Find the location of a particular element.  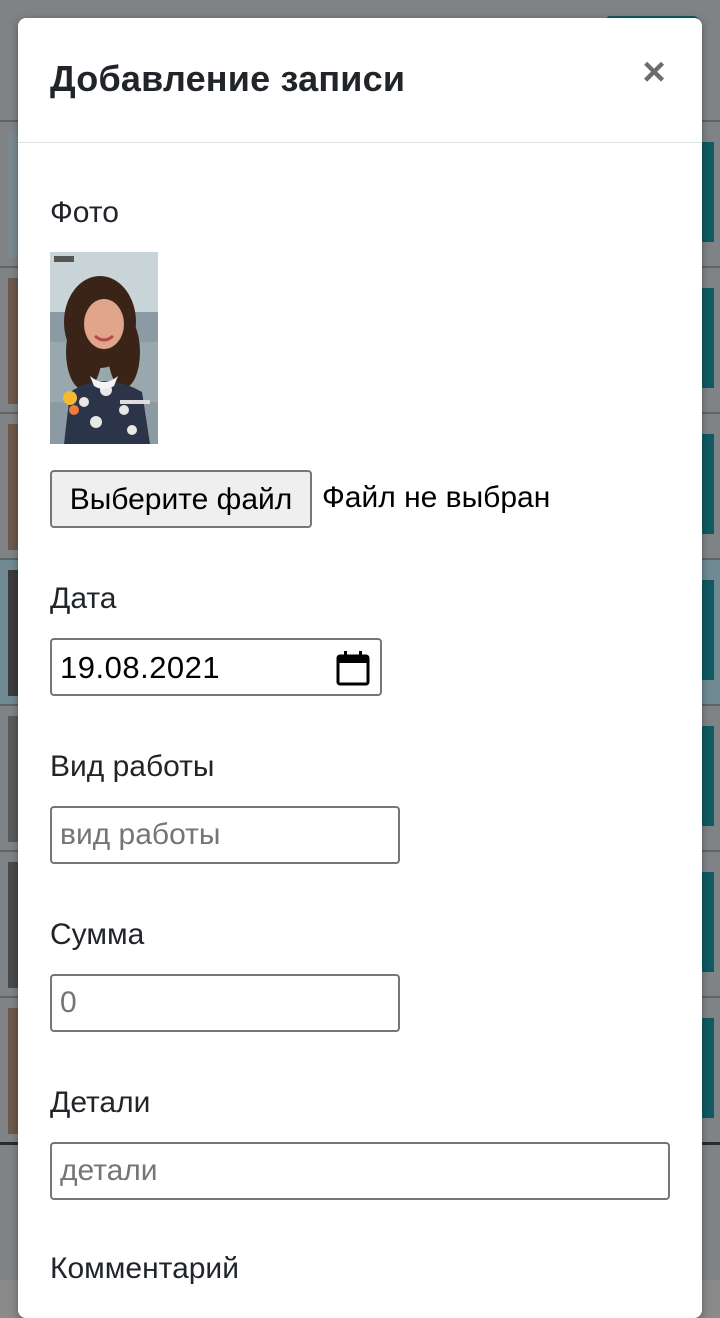

date-value: 19.08.2021 is located at coordinates (140, 667).